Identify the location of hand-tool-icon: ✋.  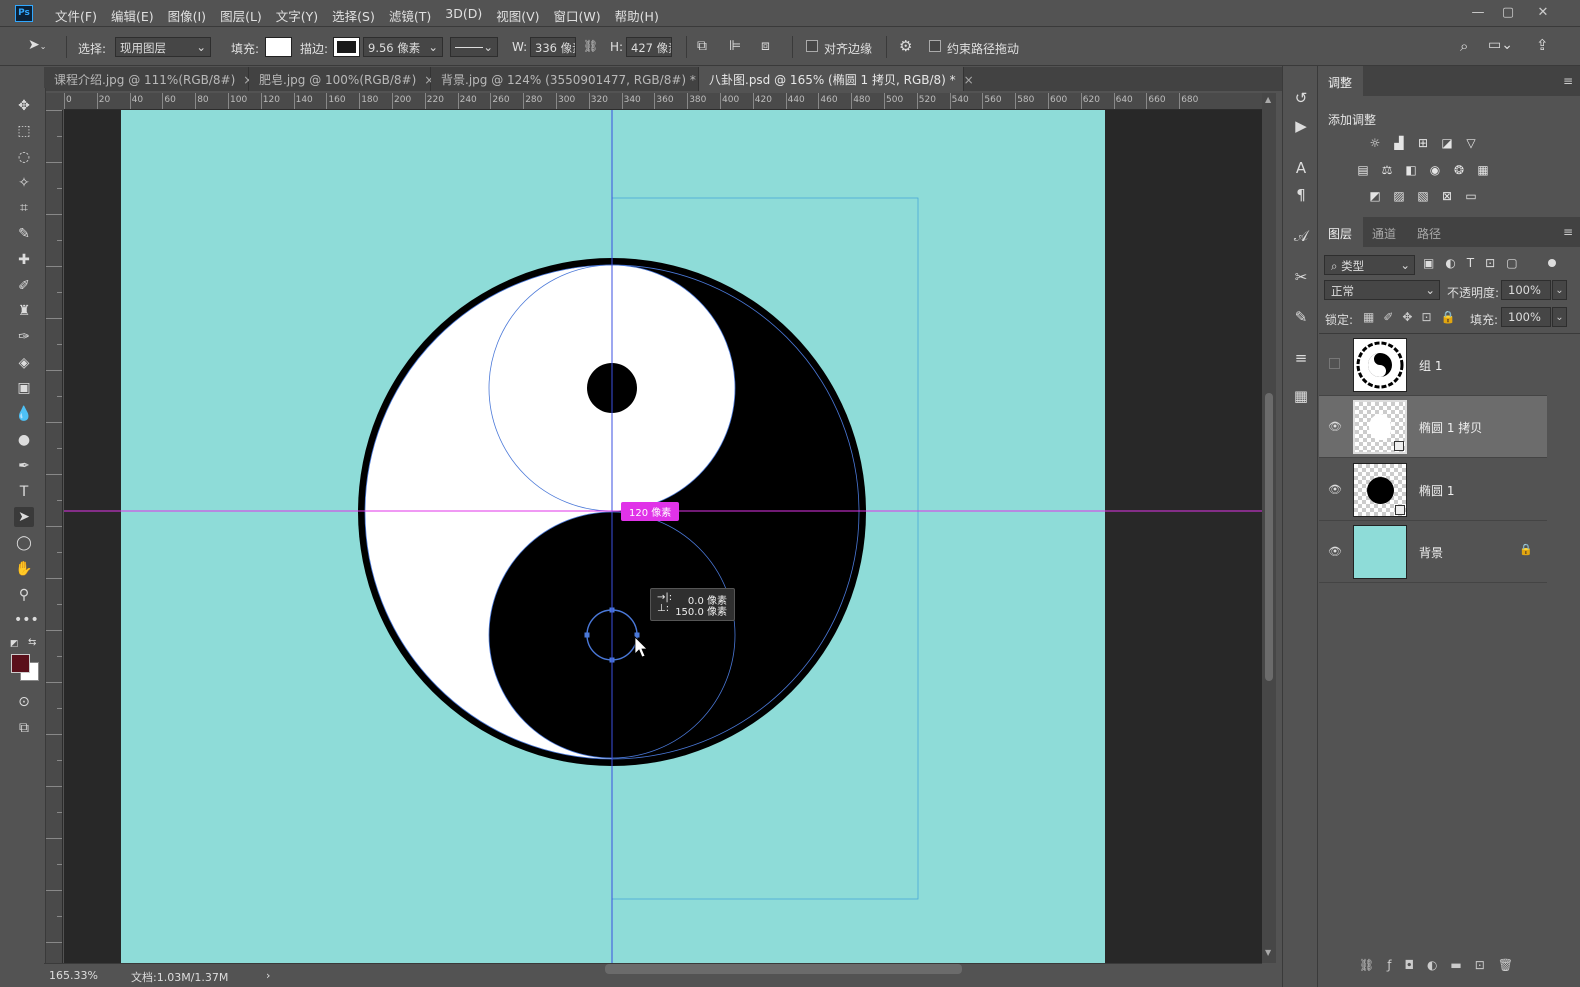
(24, 569).